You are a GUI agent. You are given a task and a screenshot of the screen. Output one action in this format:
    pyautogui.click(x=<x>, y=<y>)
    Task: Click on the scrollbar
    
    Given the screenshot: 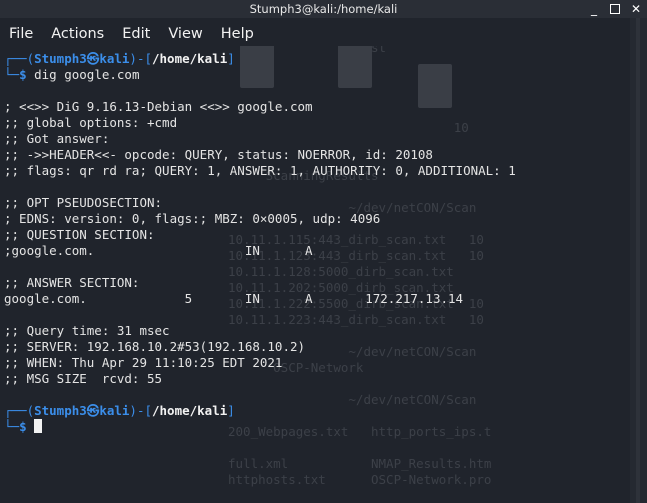 What is the action you would take?
    pyautogui.click(x=638, y=260)
    